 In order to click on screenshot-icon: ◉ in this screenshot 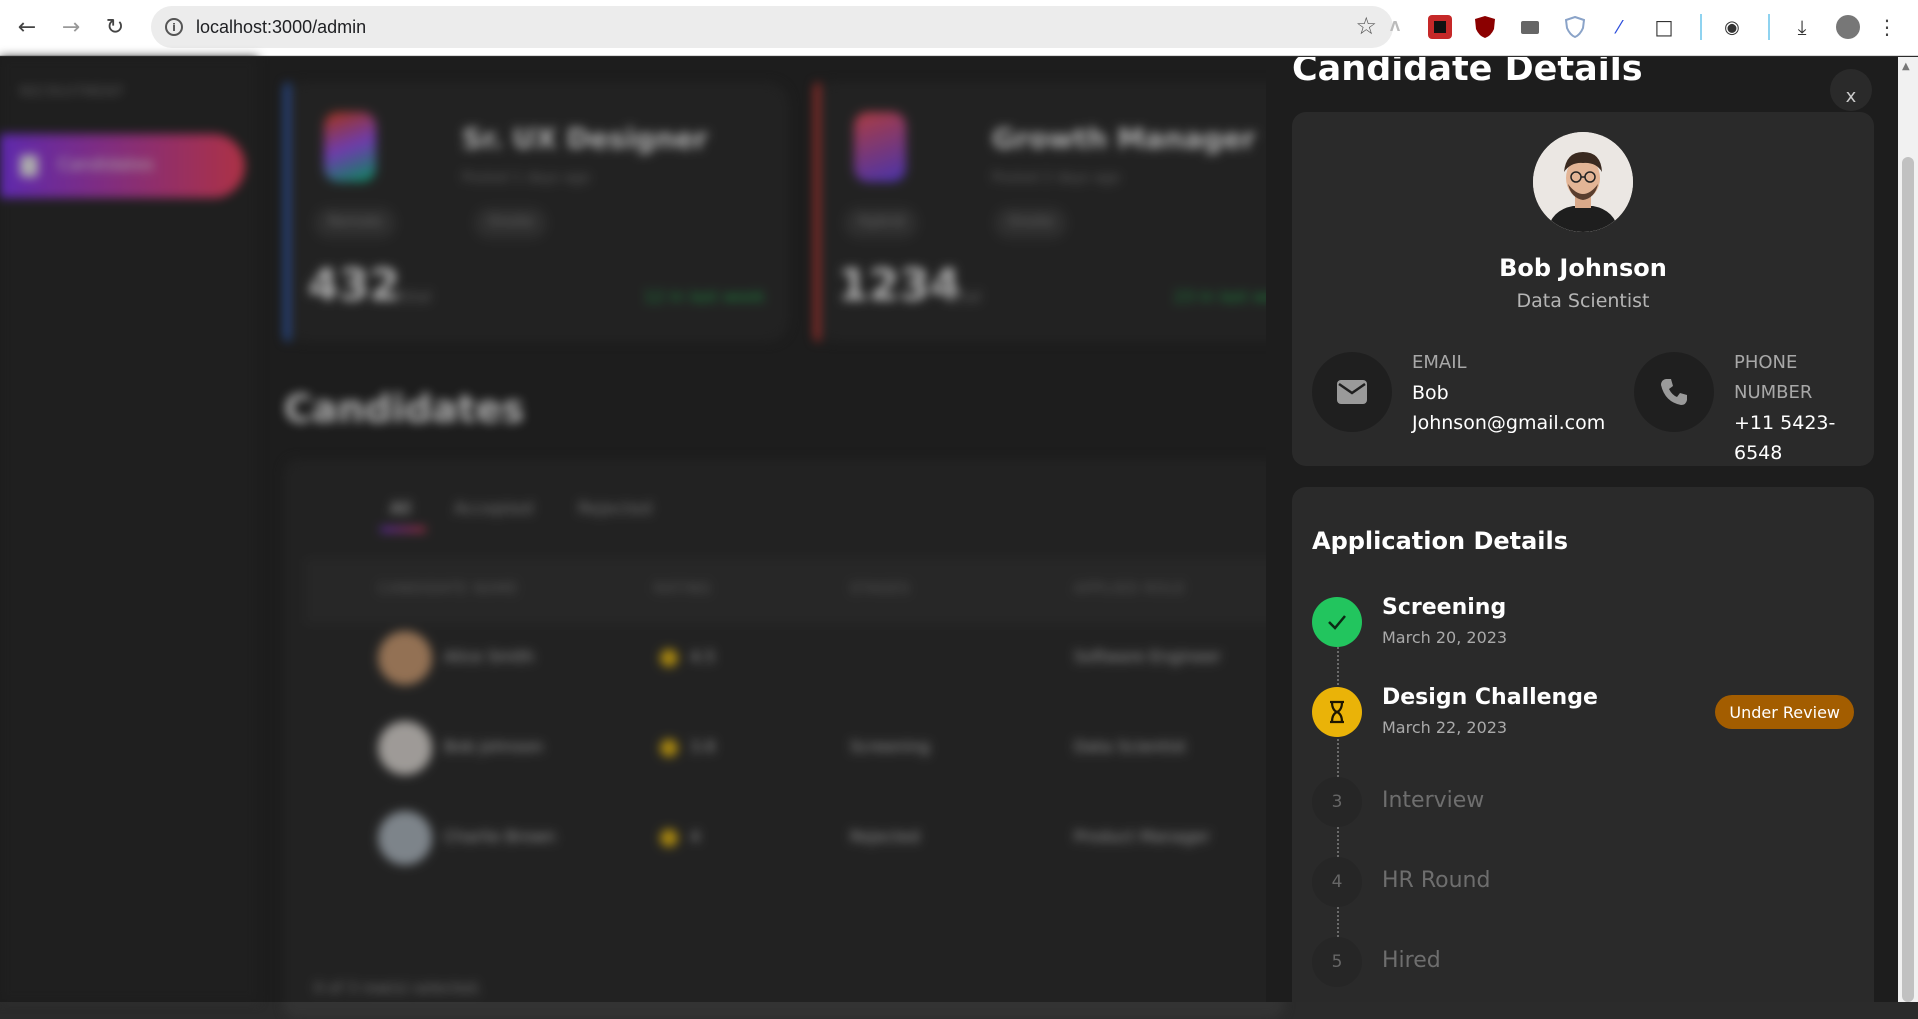, I will do `click(1732, 27)`.